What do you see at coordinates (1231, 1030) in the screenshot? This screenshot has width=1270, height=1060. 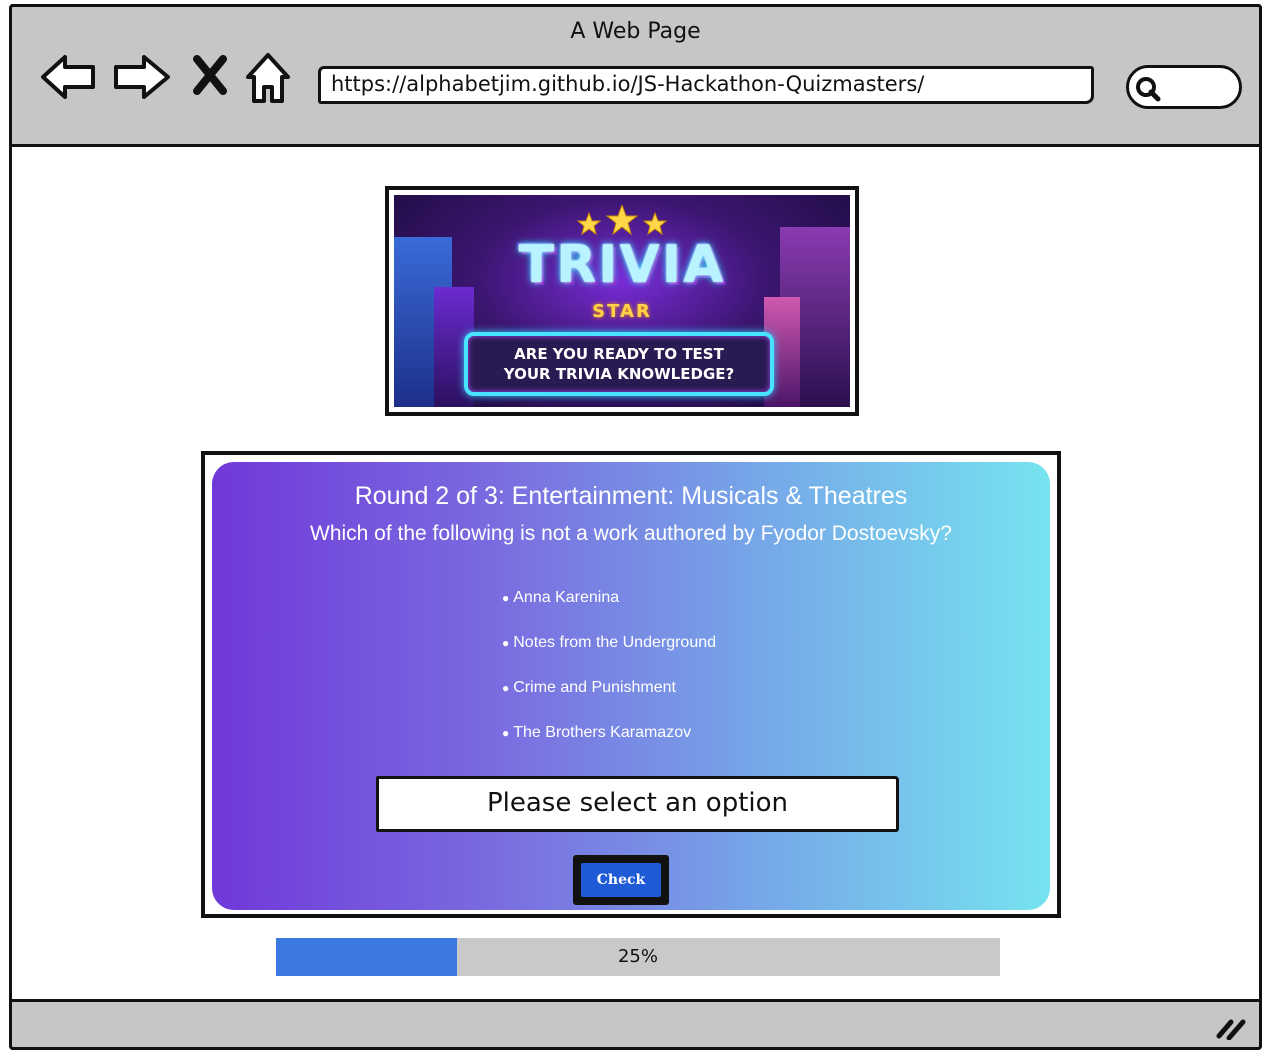 I see `resize-handle-icon` at bounding box center [1231, 1030].